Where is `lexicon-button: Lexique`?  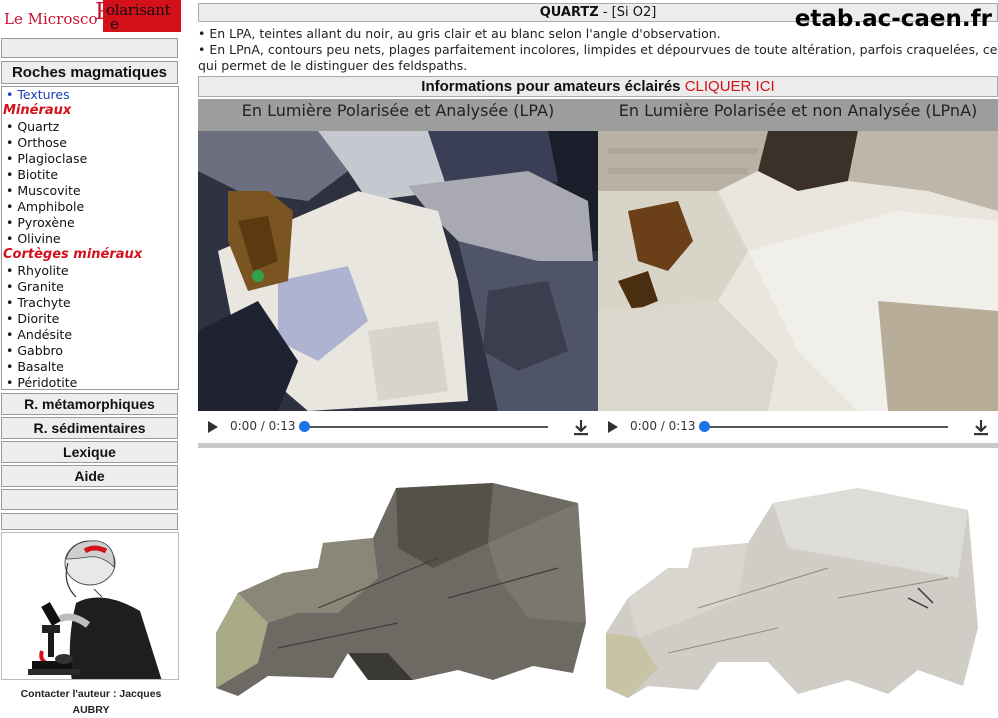
lexicon-button: Lexique is located at coordinates (89, 452).